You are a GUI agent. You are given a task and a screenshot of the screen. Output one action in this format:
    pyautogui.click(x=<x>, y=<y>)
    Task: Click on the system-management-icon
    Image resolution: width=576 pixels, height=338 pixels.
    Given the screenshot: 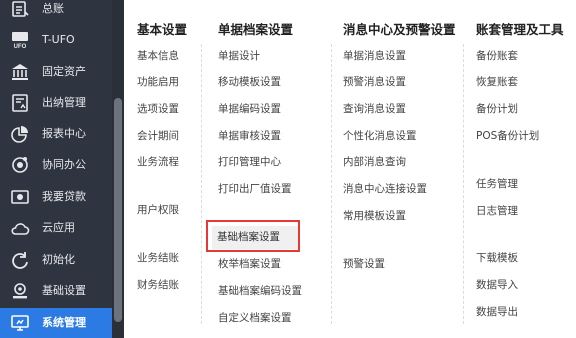 What is the action you would take?
    pyautogui.click(x=20, y=323)
    